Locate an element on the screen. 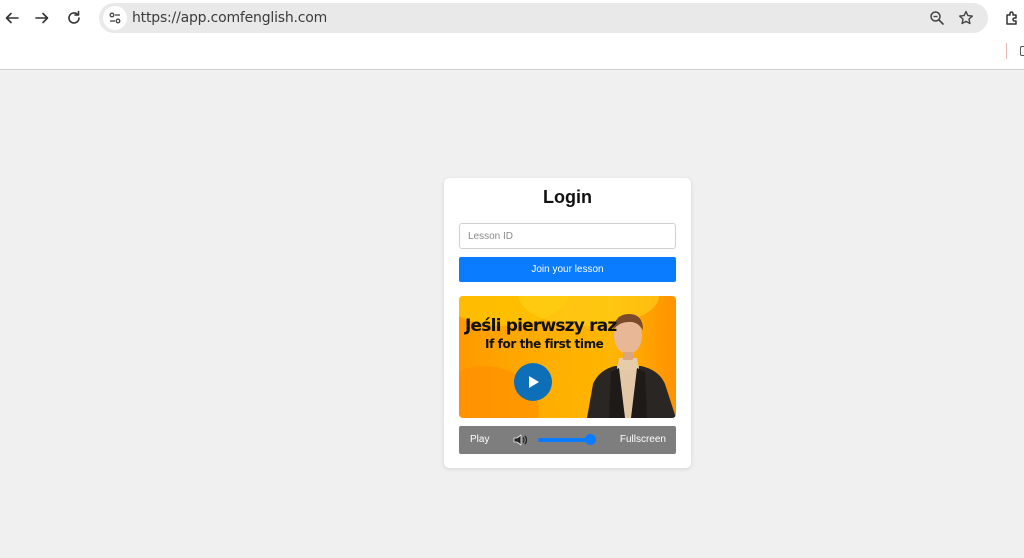 This screenshot has width=1024, height=558. extensions-icon is located at coordinates (1011, 18).